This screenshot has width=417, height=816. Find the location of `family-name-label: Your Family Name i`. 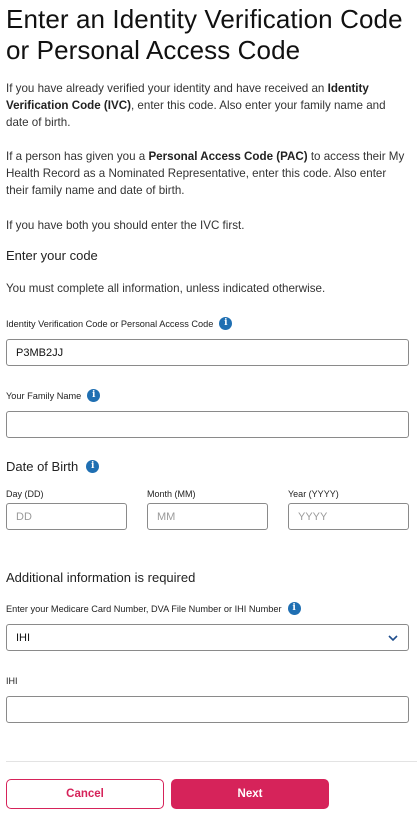

family-name-label: Your Family Name i is located at coordinates (53, 395).